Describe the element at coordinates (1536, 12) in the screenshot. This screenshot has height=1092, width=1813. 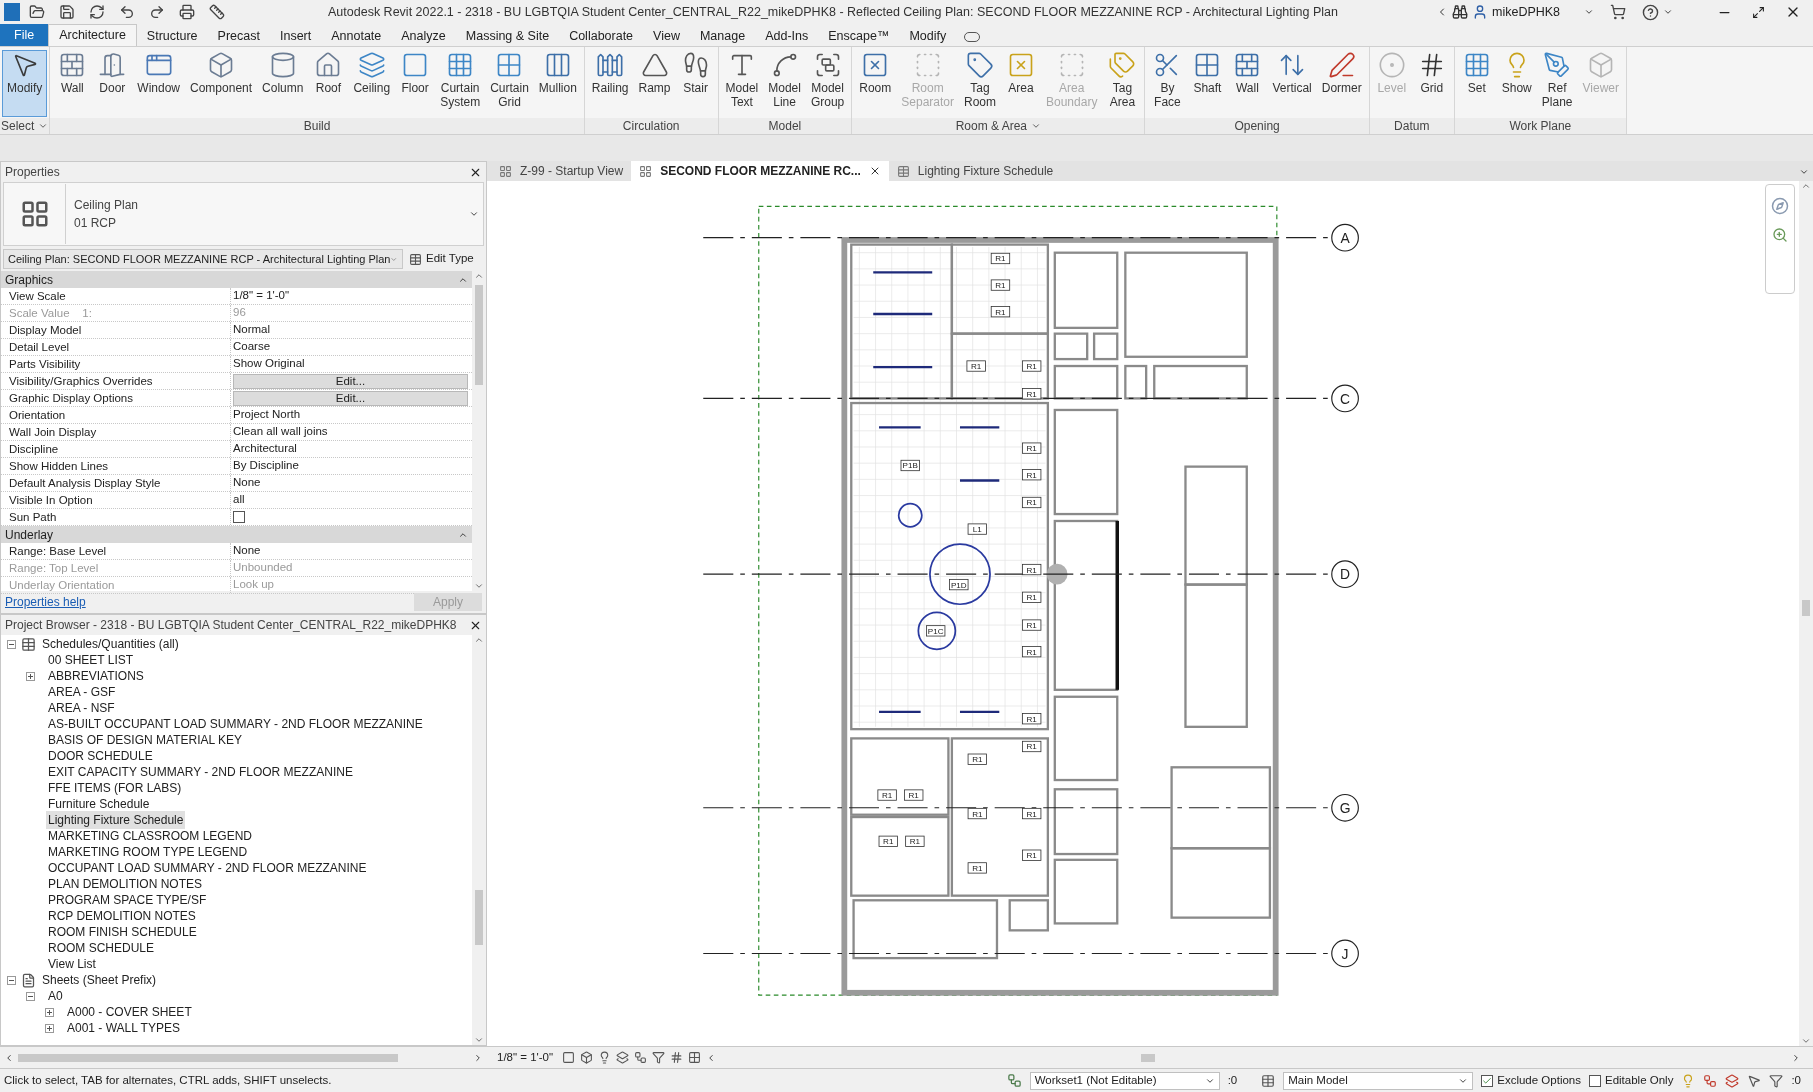
I see `user-name: mikeDPHK8` at that location.